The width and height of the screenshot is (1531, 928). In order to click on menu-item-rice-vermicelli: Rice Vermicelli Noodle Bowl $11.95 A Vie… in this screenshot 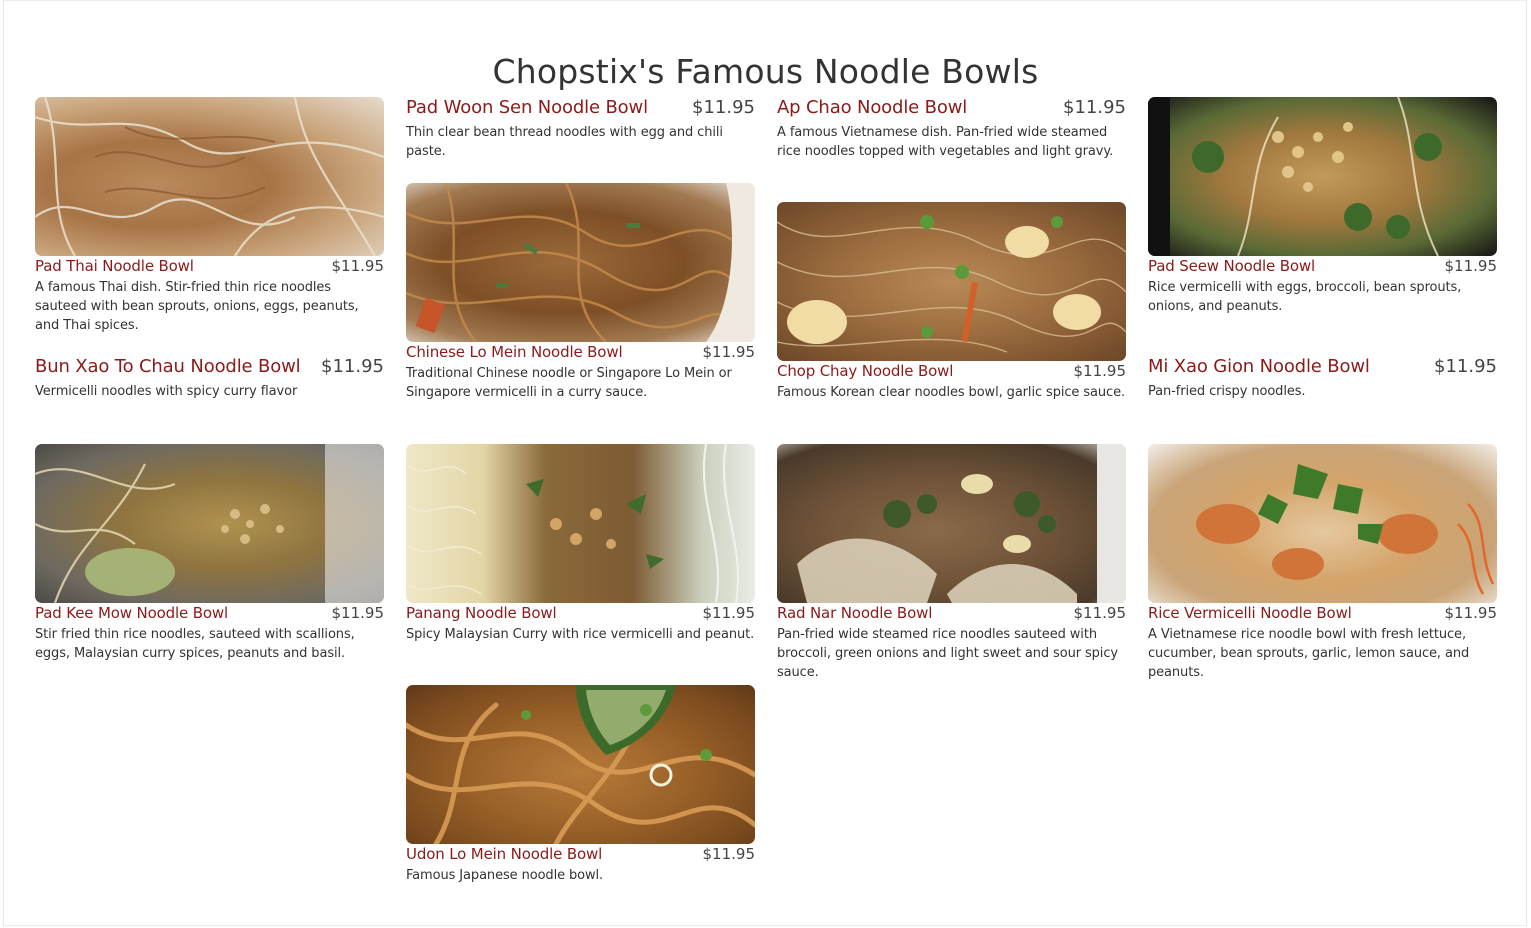, I will do `click(1322, 563)`.